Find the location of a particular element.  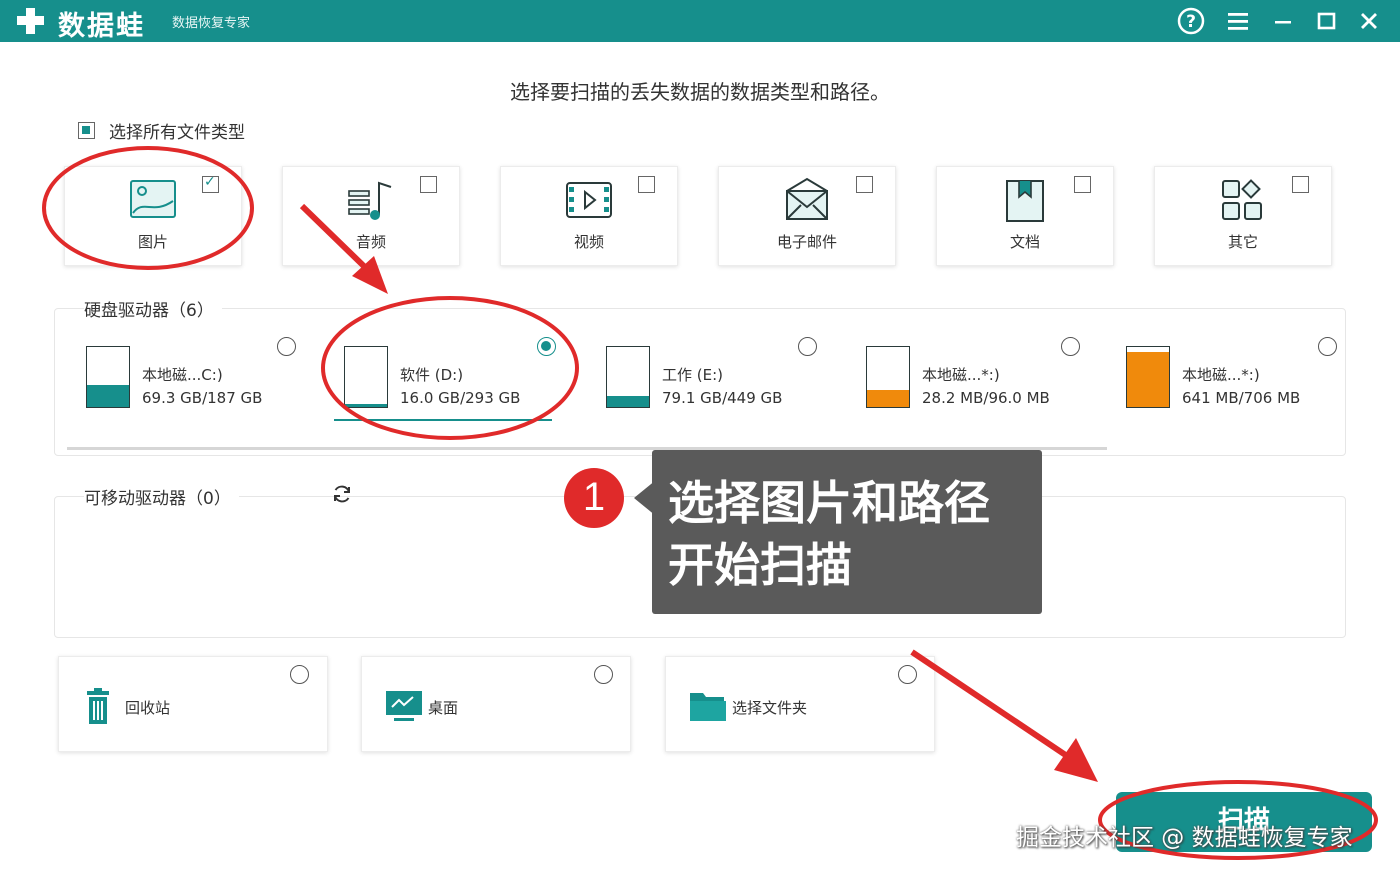

refresh-icon is located at coordinates (342, 494).